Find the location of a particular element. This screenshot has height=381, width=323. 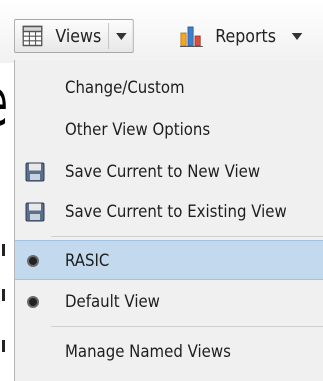

views-button-label: Views is located at coordinates (78, 36).